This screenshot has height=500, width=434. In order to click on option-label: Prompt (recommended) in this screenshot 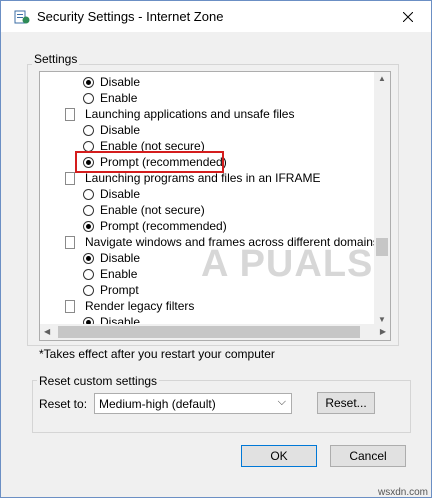, I will do `click(163, 226)`.